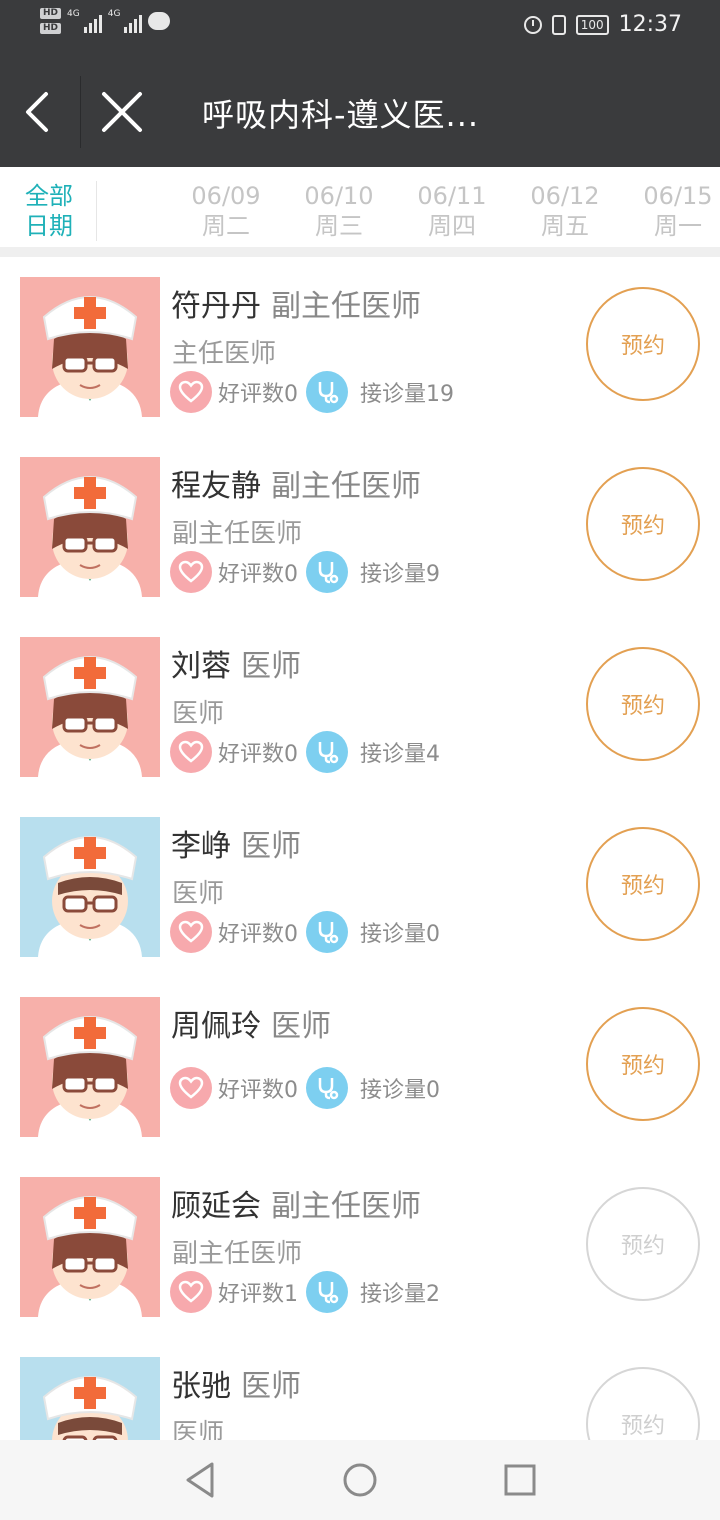 Image resolution: width=720 pixels, height=1520 pixels. Describe the element at coordinates (216, 1026) in the screenshot. I see `doctor-name: 周佩玲` at that location.